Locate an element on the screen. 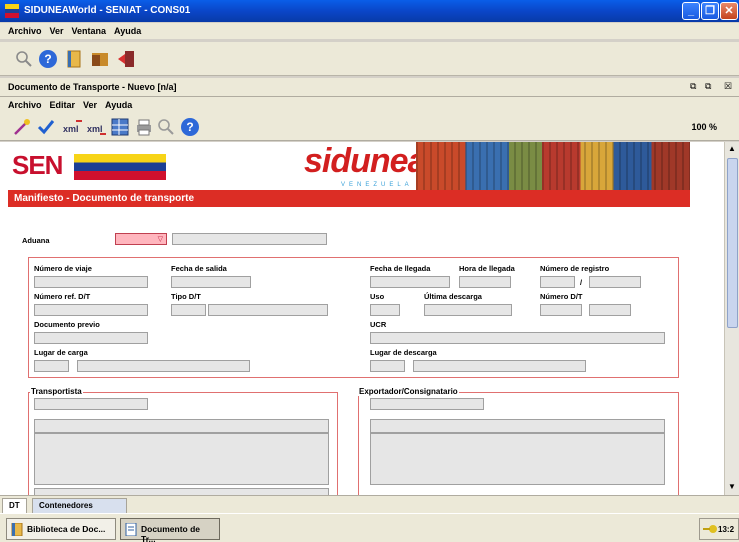 Image resolution: width=739 pixels, height=542 pixels. scroll-up-icon: ▲ is located at coordinates (732, 148).